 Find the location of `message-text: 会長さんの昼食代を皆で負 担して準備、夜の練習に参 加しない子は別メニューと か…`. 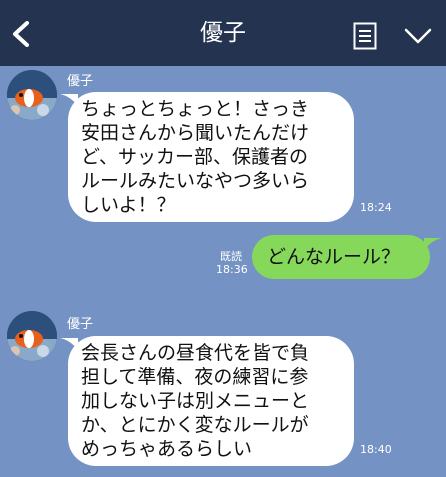

message-text: 会長さんの昼食代を皆で負 担して準備、夜の練習に参 加しない子は別メニューと か… is located at coordinates (195, 401).